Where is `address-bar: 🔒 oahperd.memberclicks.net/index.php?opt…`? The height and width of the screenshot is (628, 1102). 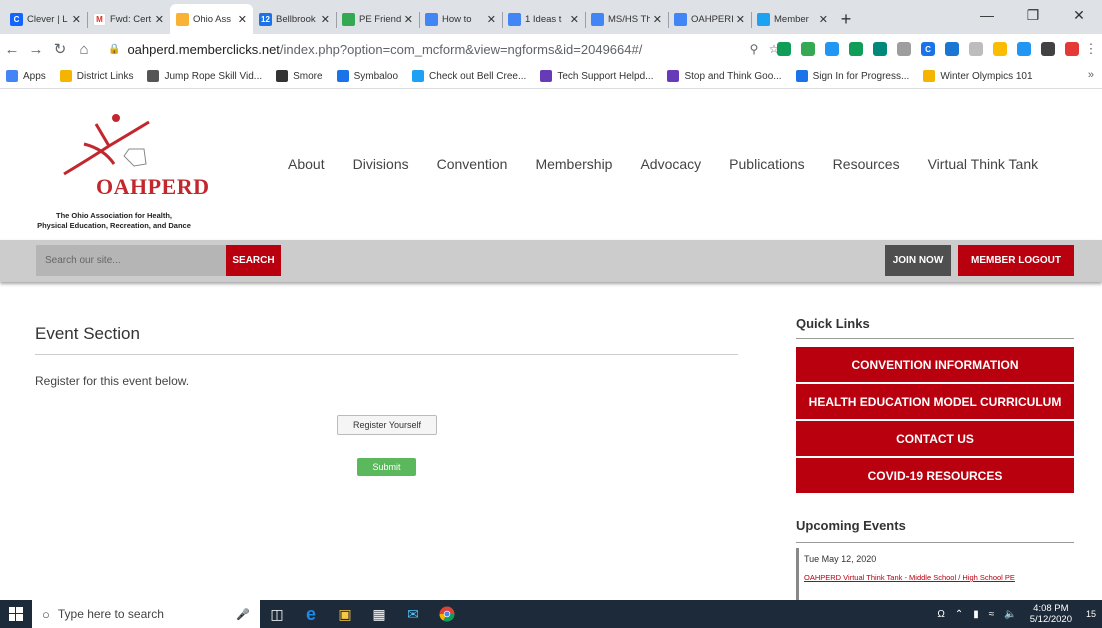 address-bar: 🔒 oahperd.memberclicks.net/index.php?opt… is located at coordinates (422, 49).